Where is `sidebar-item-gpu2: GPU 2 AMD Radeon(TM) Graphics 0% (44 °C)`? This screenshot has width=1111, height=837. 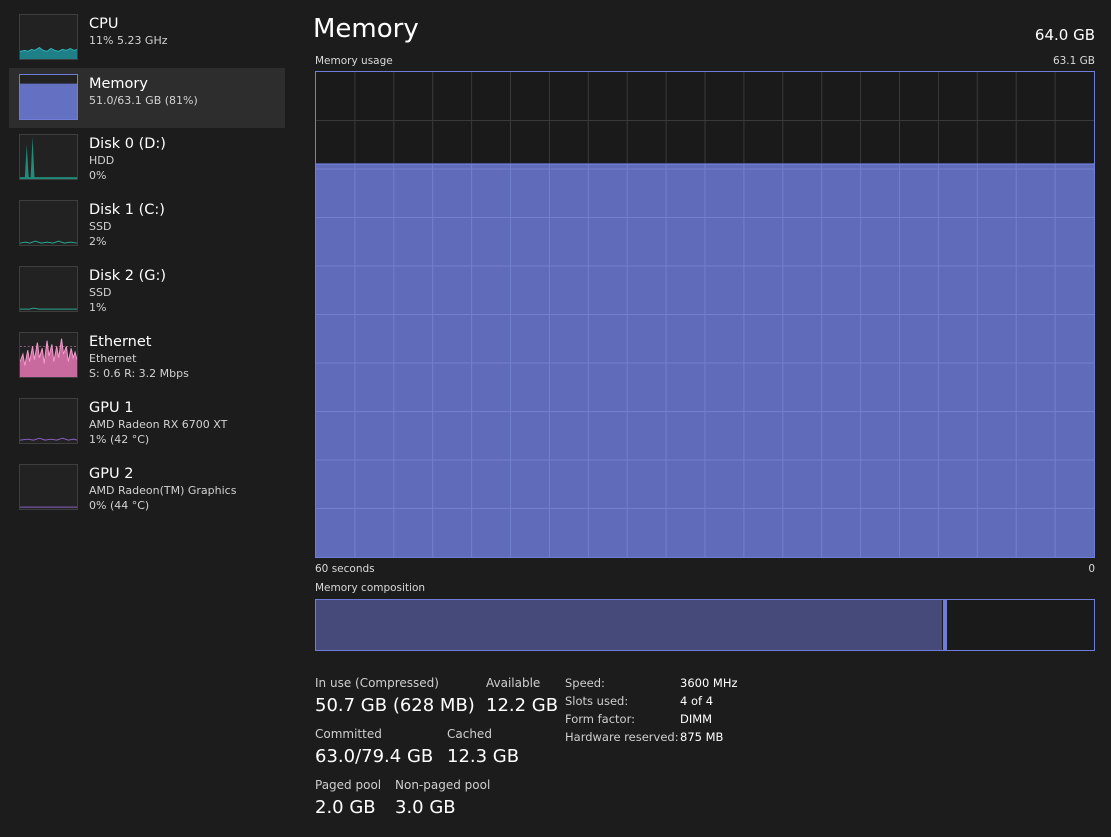 sidebar-item-gpu2: GPU 2 AMD Radeon(TM) Graphics 0% (44 °C) is located at coordinates (147, 488).